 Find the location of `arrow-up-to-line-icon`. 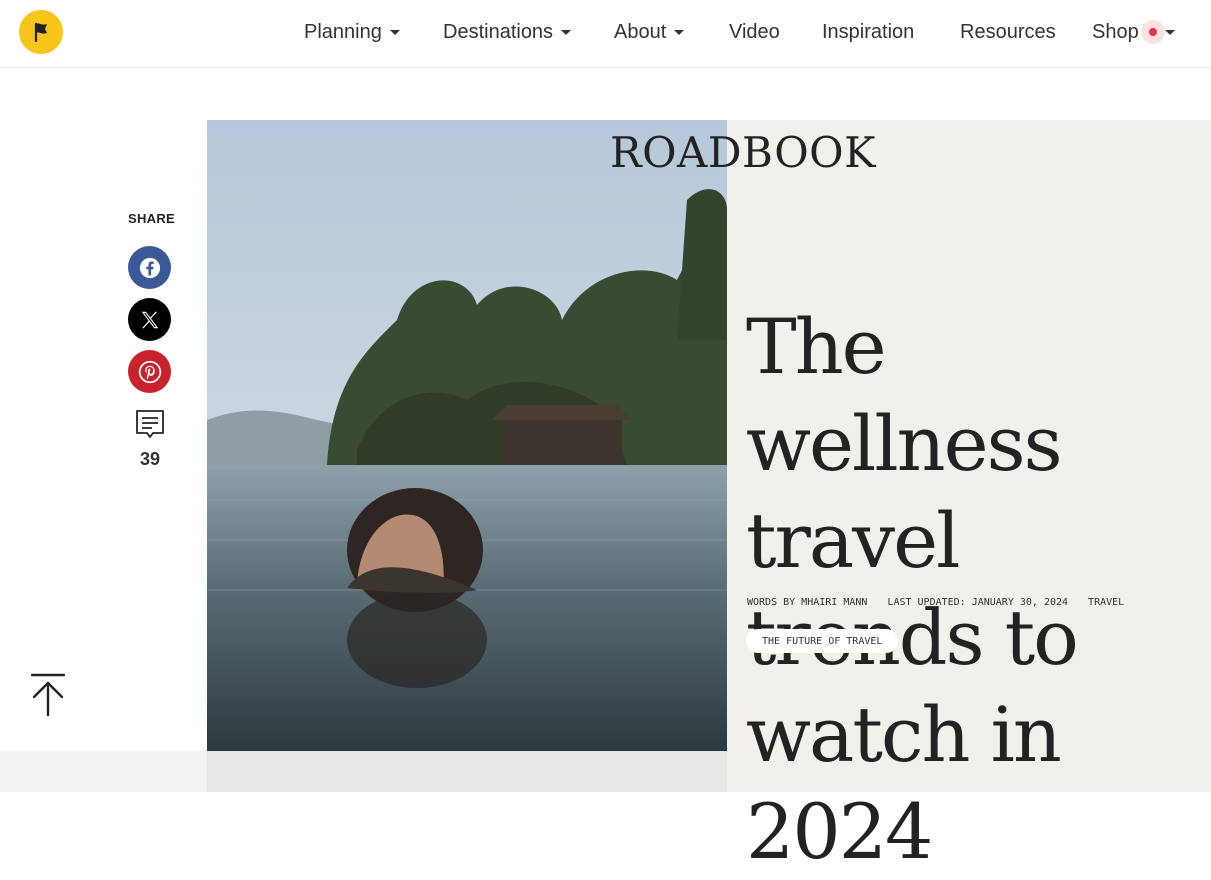

arrow-up-to-line-icon is located at coordinates (48, 695).